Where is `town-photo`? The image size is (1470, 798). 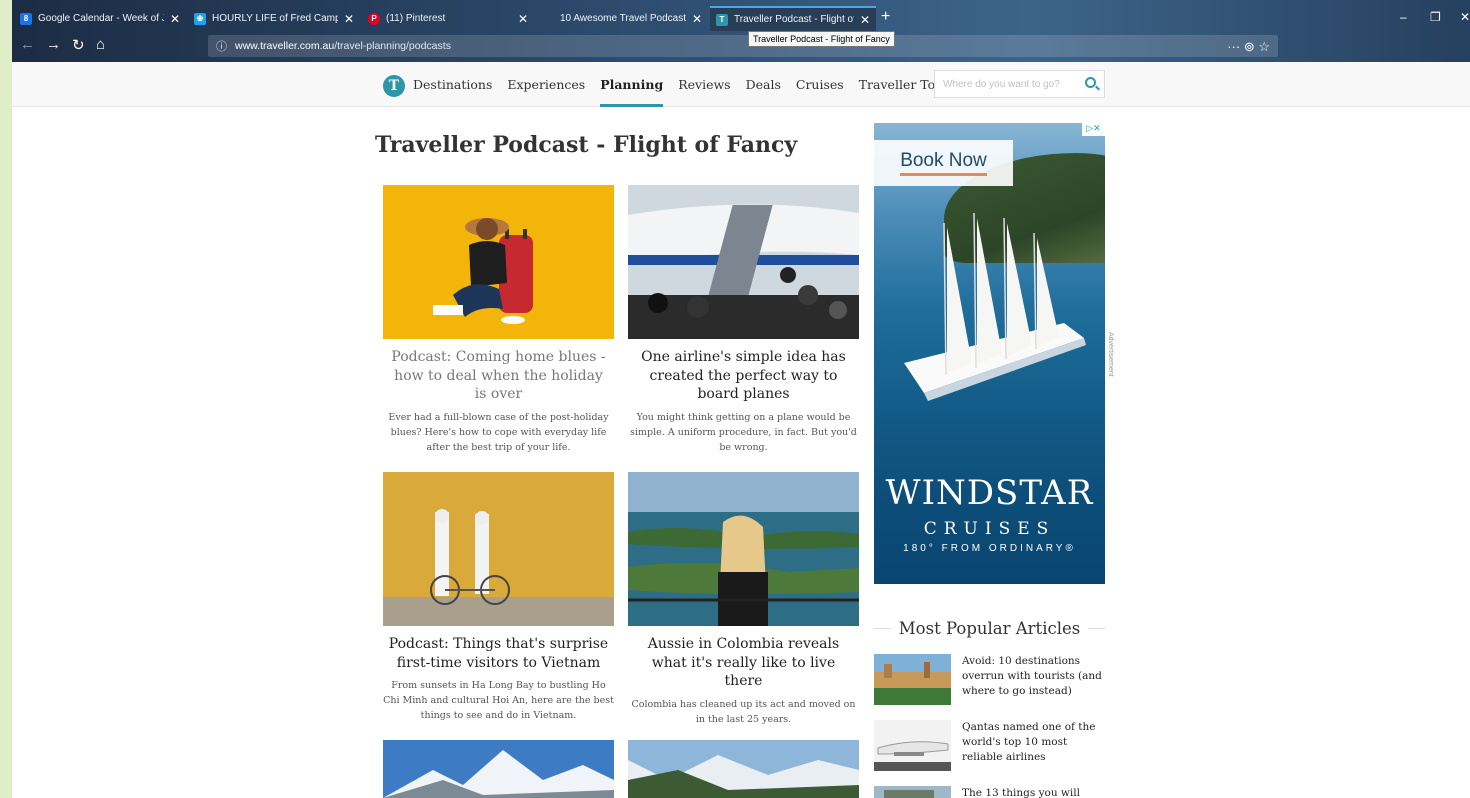 town-photo is located at coordinates (912, 679).